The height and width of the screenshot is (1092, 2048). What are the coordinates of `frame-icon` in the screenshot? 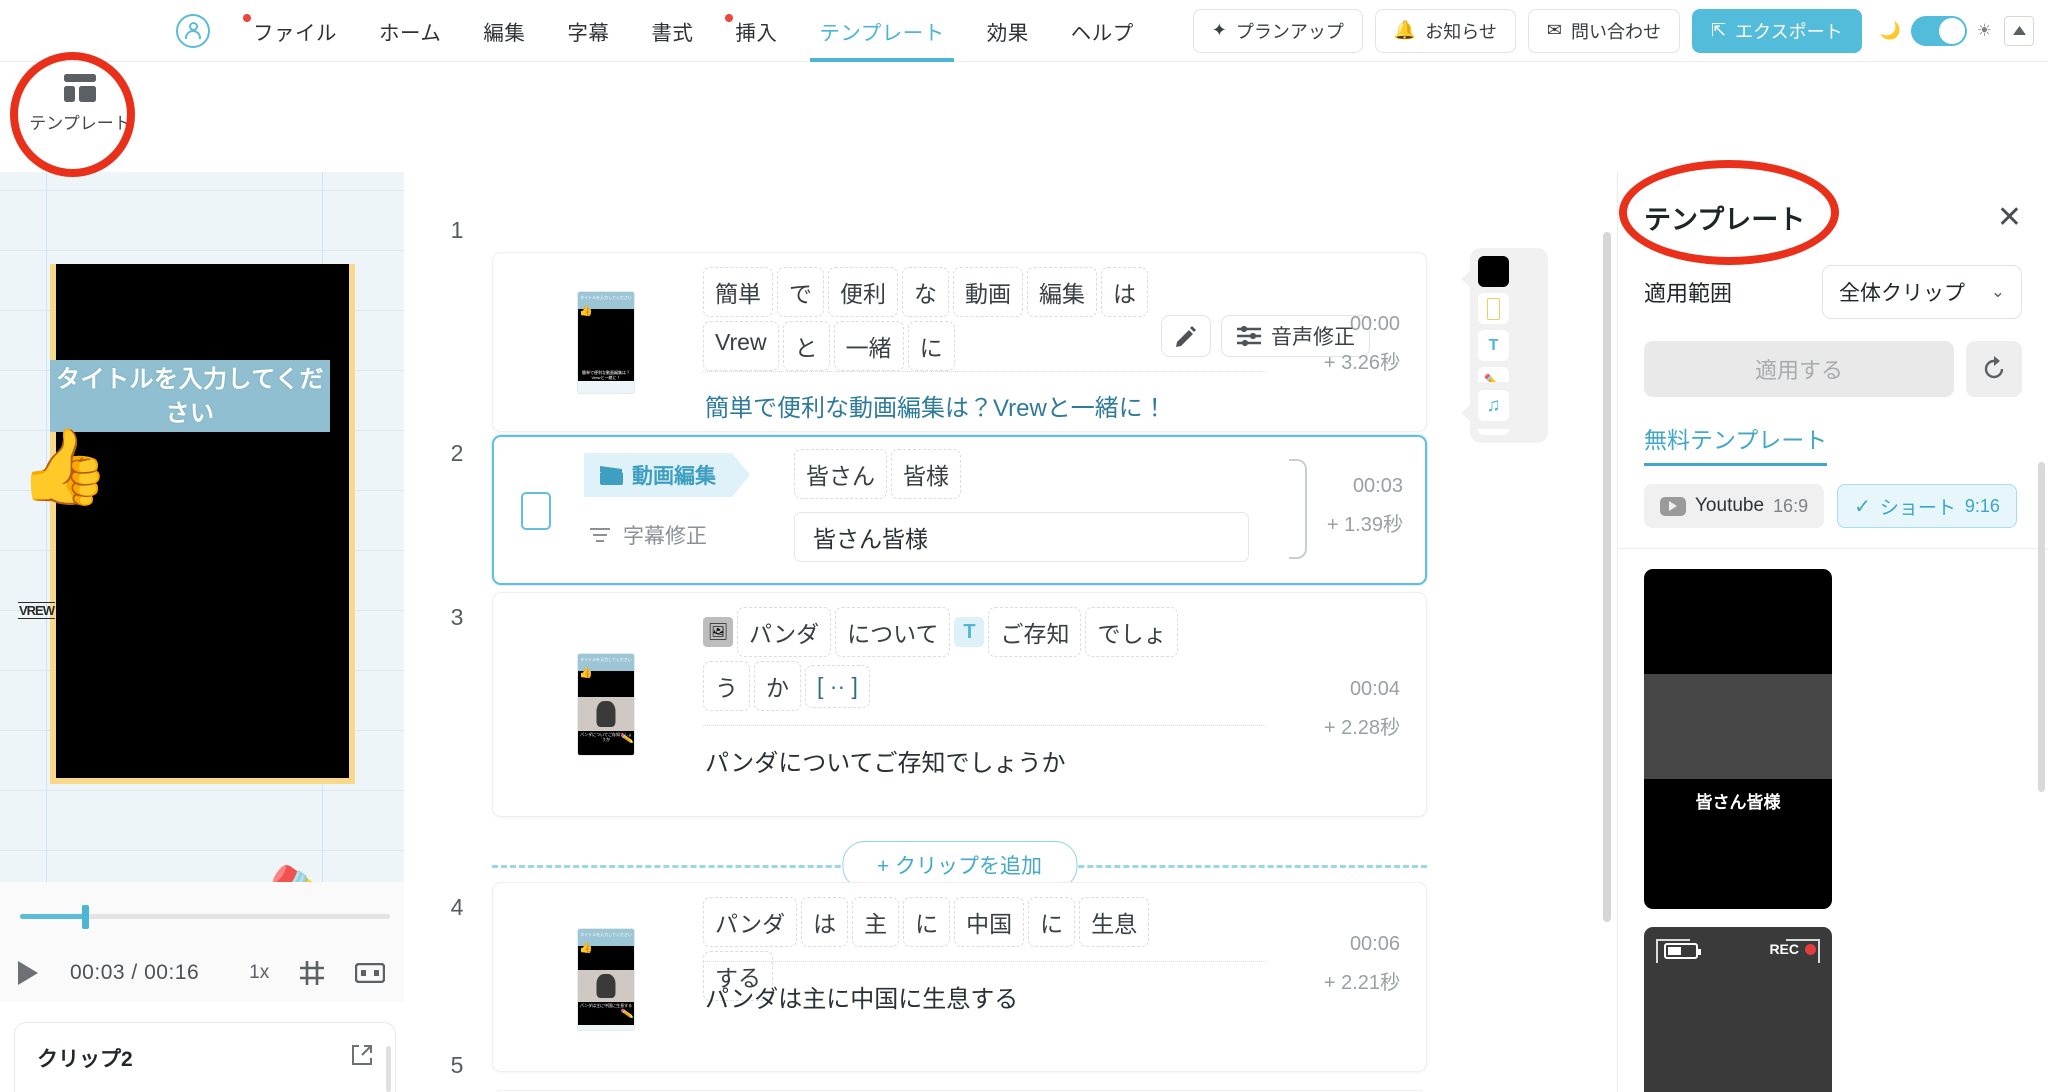 It's located at (1493, 308).